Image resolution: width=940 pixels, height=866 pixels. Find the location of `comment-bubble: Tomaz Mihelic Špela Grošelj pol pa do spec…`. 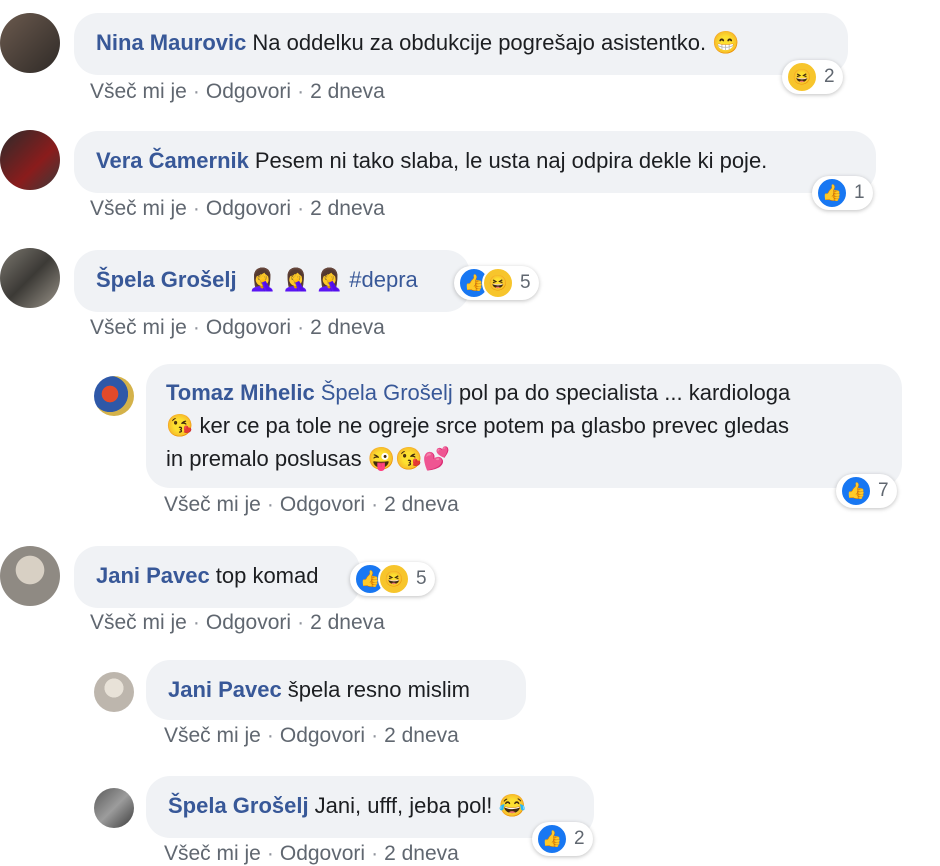

comment-bubble: Tomaz Mihelic Špela Grošelj pol pa do spec… is located at coordinates (524, 426).